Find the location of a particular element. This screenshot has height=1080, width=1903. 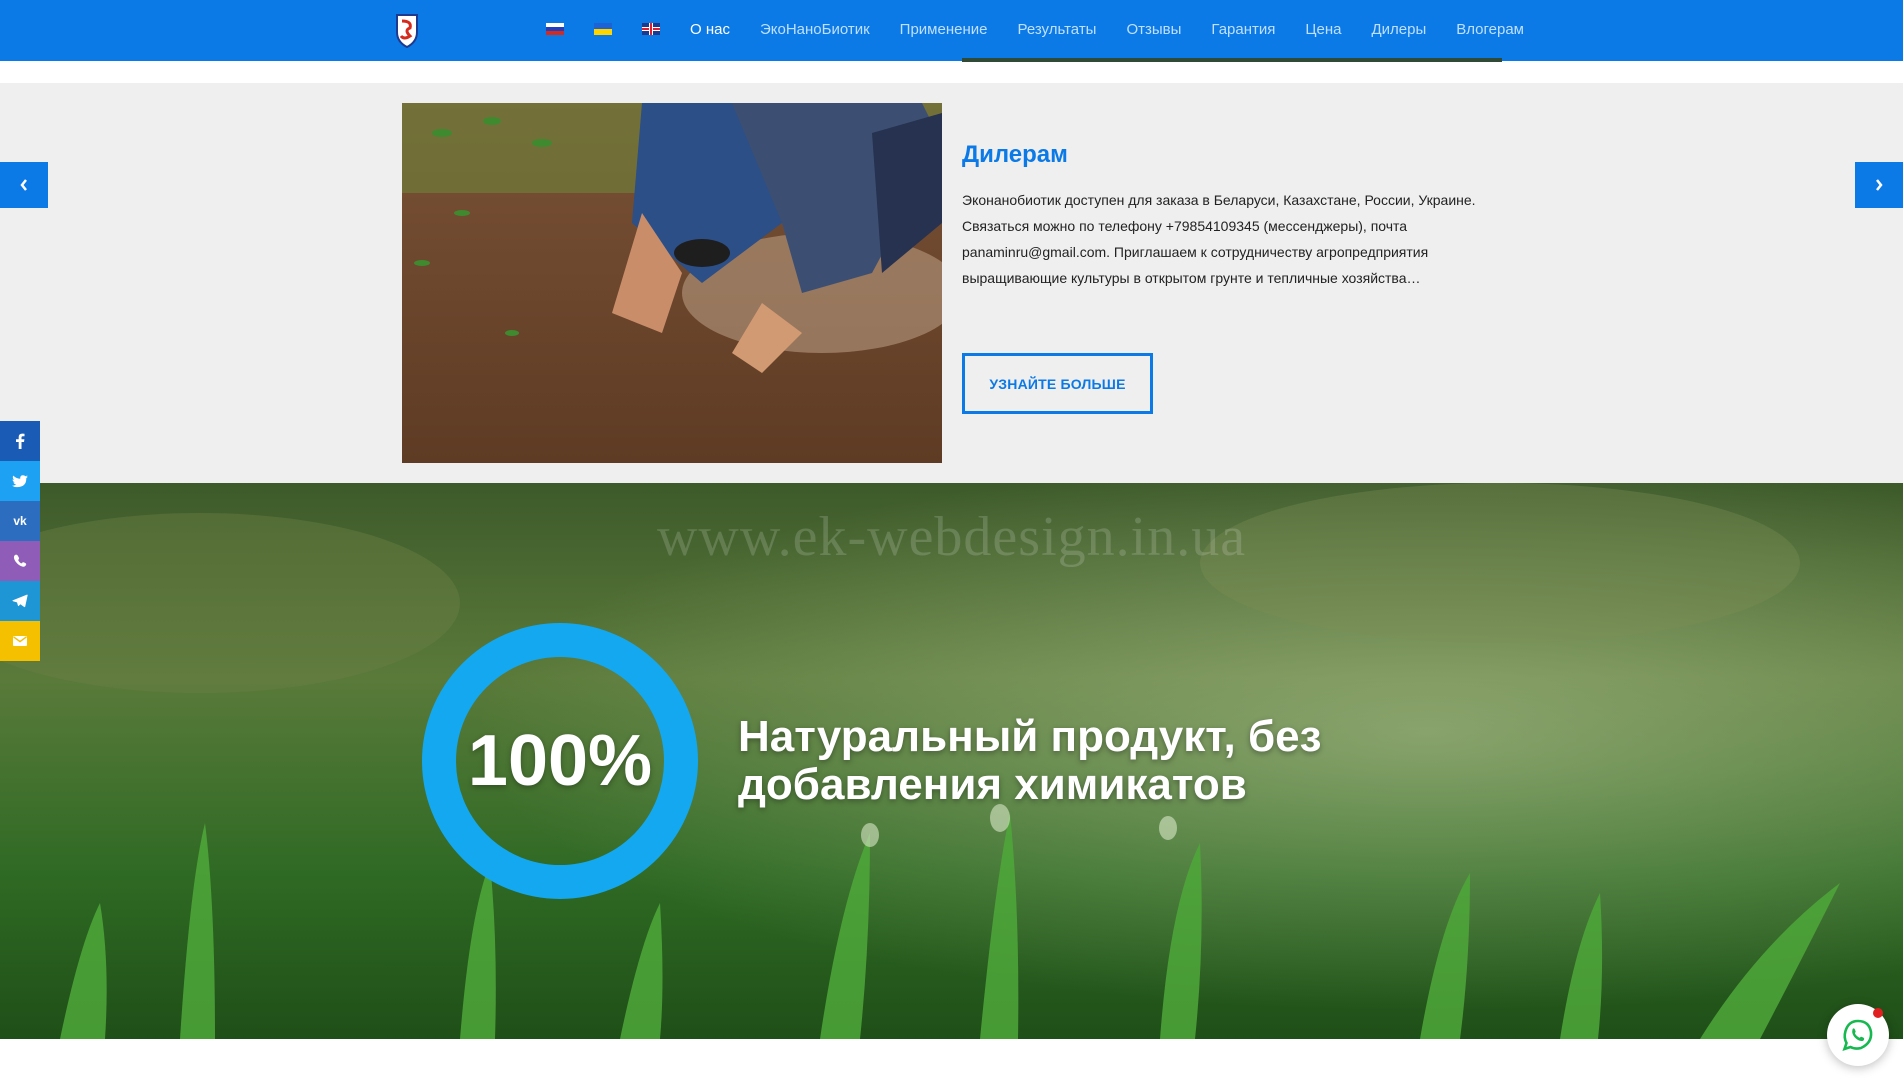

whatsapp-icon is located at coordinates (1857, 1035).